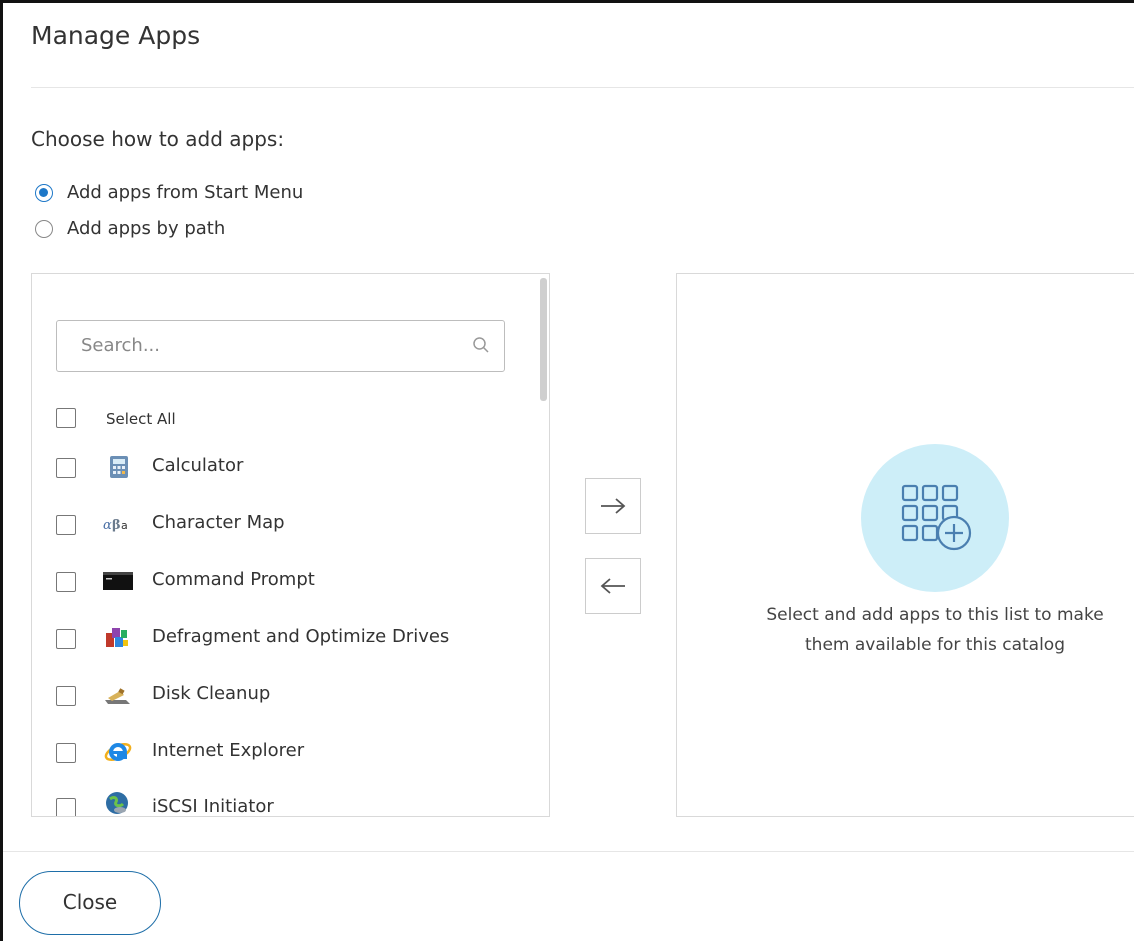  I want to click on radio-label-by-path: Add apps by path, so click(146, 228).